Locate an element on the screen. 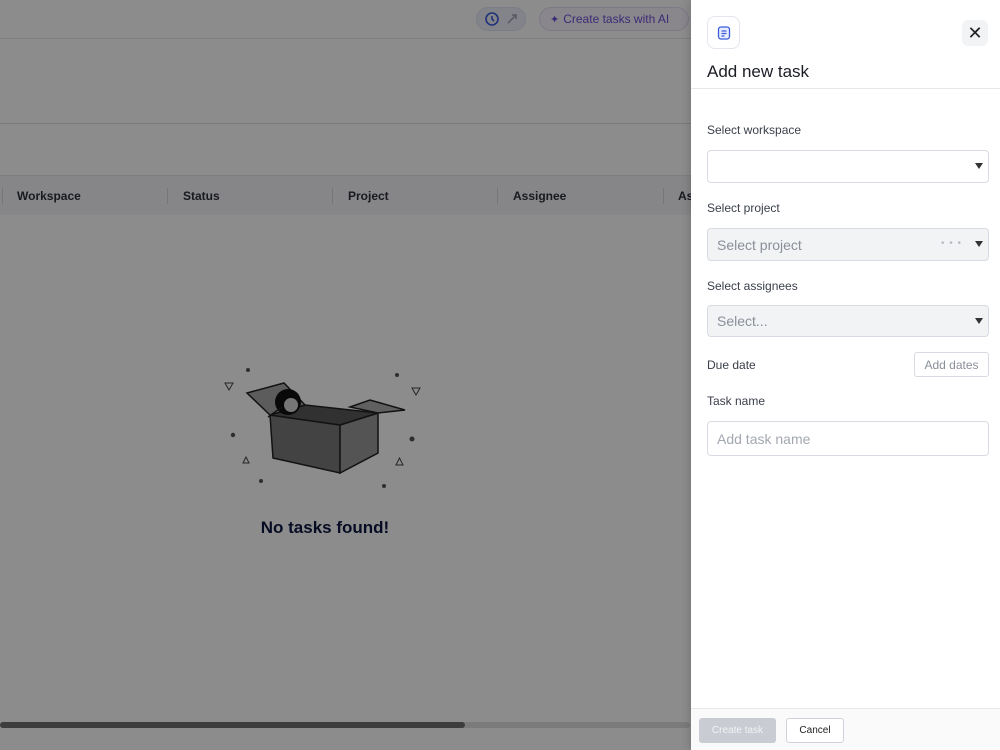  loading-dots-icon: • • • is located at coordinates (951, 243).